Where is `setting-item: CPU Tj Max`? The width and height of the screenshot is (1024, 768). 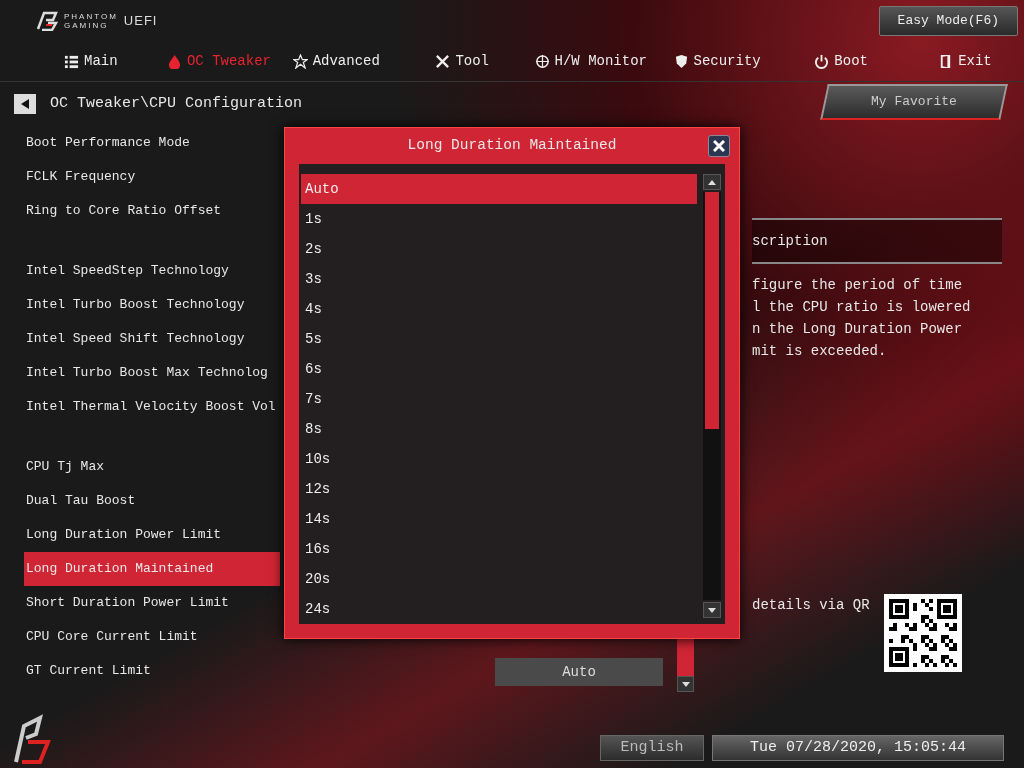
setting-item: CPU Tj Max is located at coordinates (150, 467).